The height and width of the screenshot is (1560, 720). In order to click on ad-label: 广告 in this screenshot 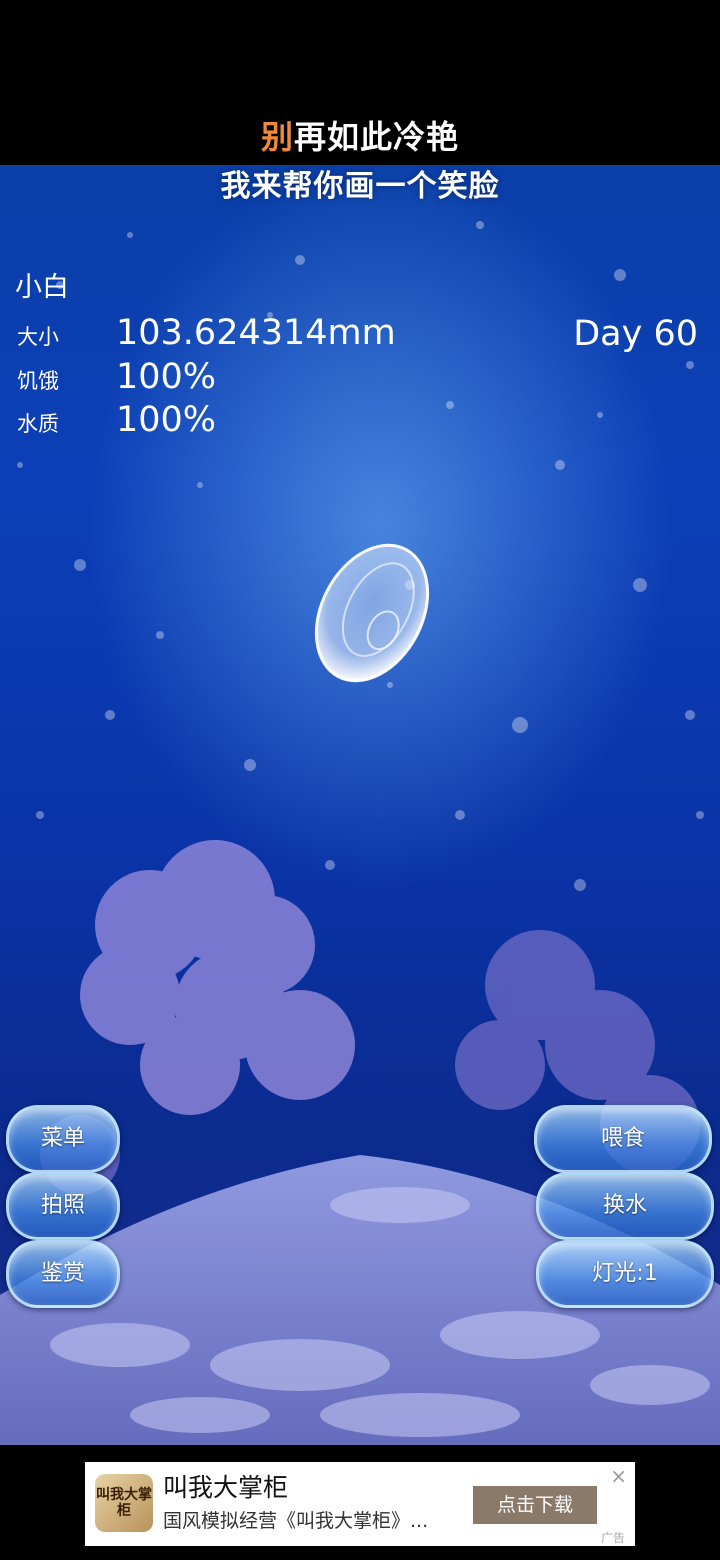, I will do `click(612, 1538)`.